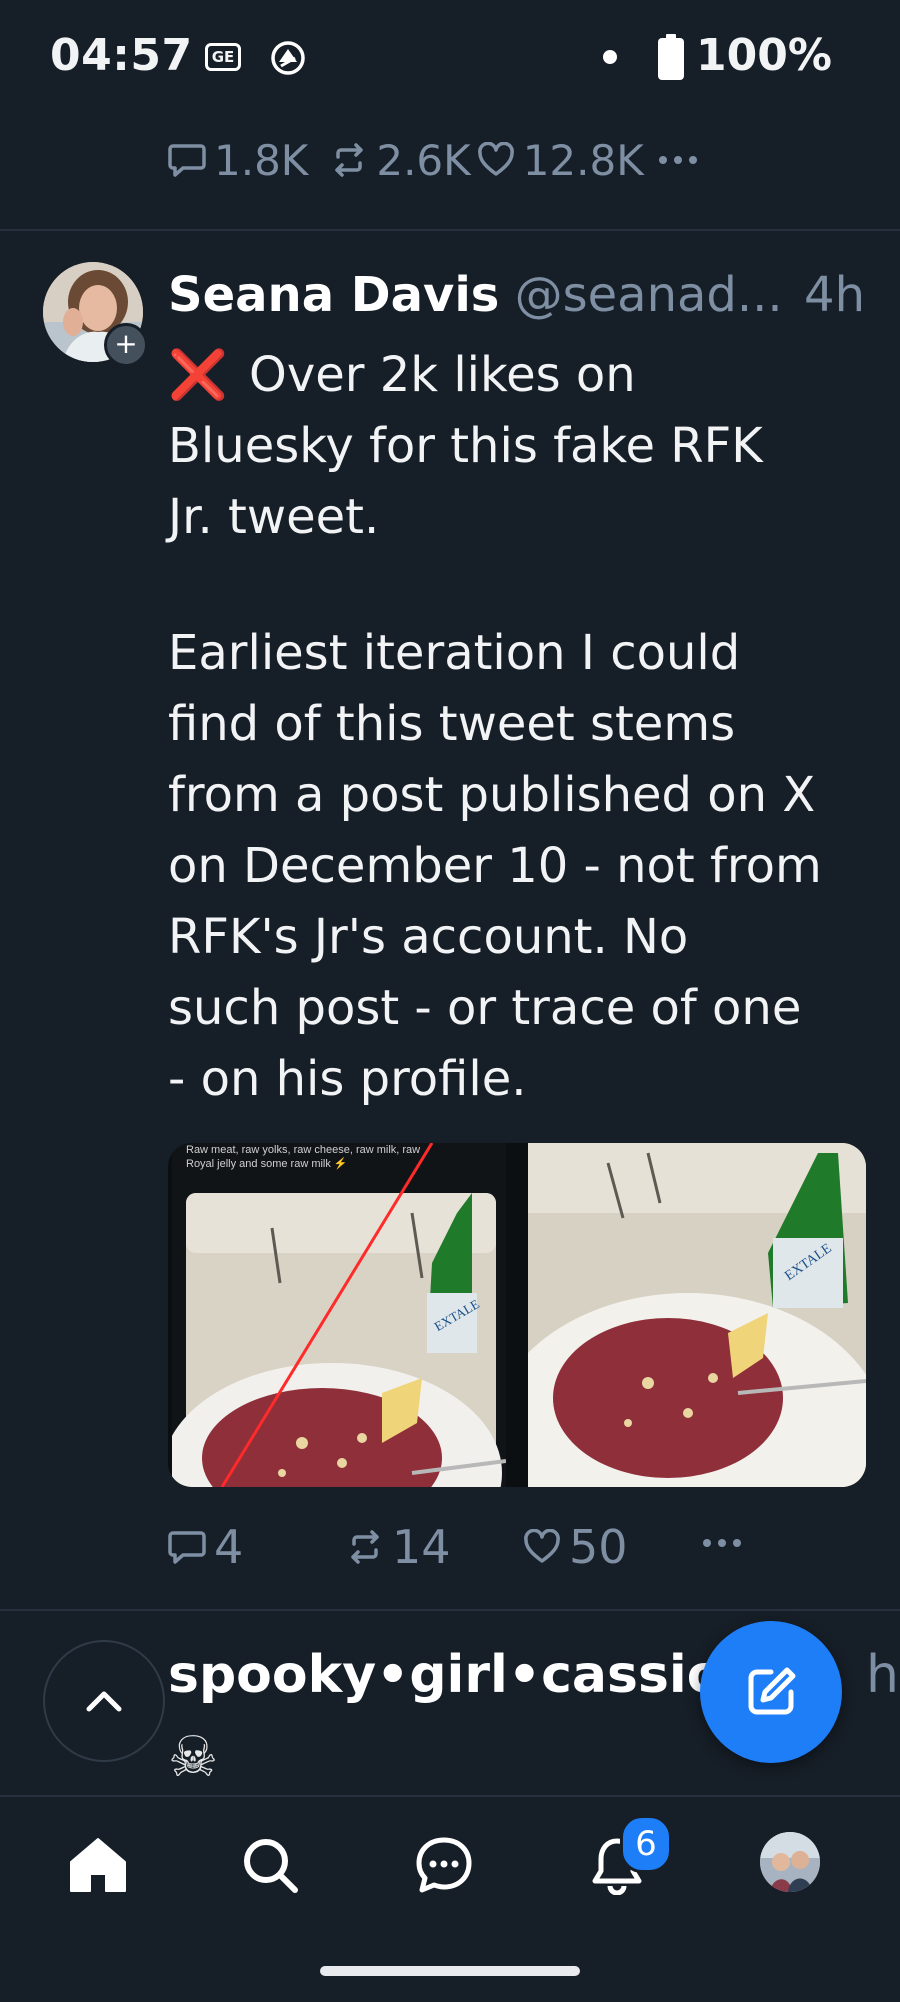 Image resolution: width=900 pixels, height=2002 pixels. I want to click on compose-icon, so click(772, 1691).